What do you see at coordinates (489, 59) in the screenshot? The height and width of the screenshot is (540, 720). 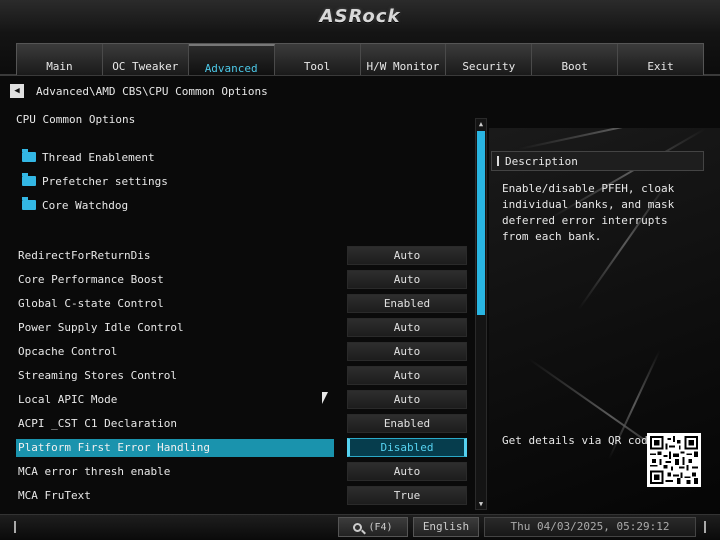 I see `tab-security: Security` at bounding box center [489, 59].